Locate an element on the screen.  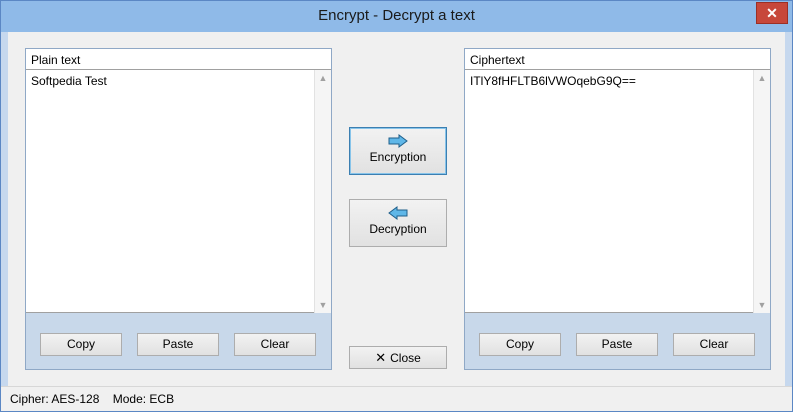
title-bar: Encrypt - Decrypt a text ✕ is located at coordinates (396, 16).